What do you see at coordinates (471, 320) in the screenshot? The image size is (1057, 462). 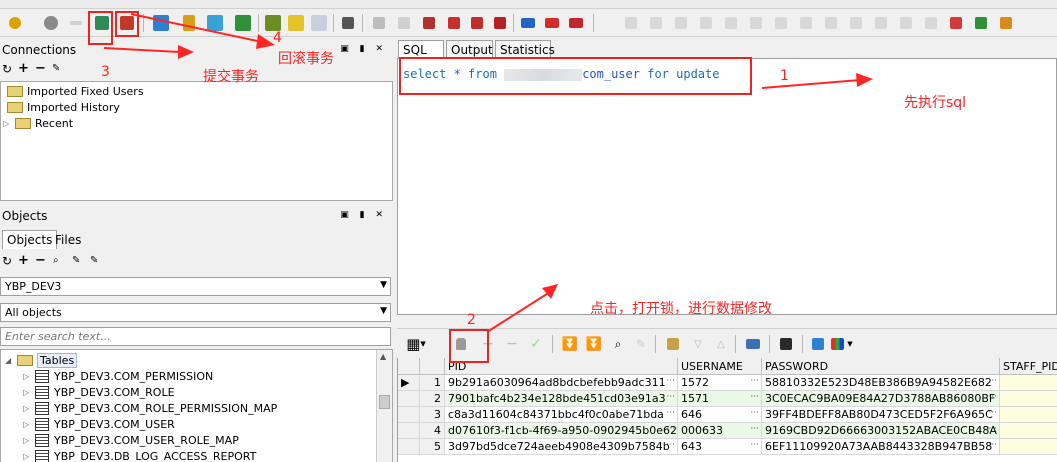 I see `annotation-number-2: 2` at bounding box center [471, 320].